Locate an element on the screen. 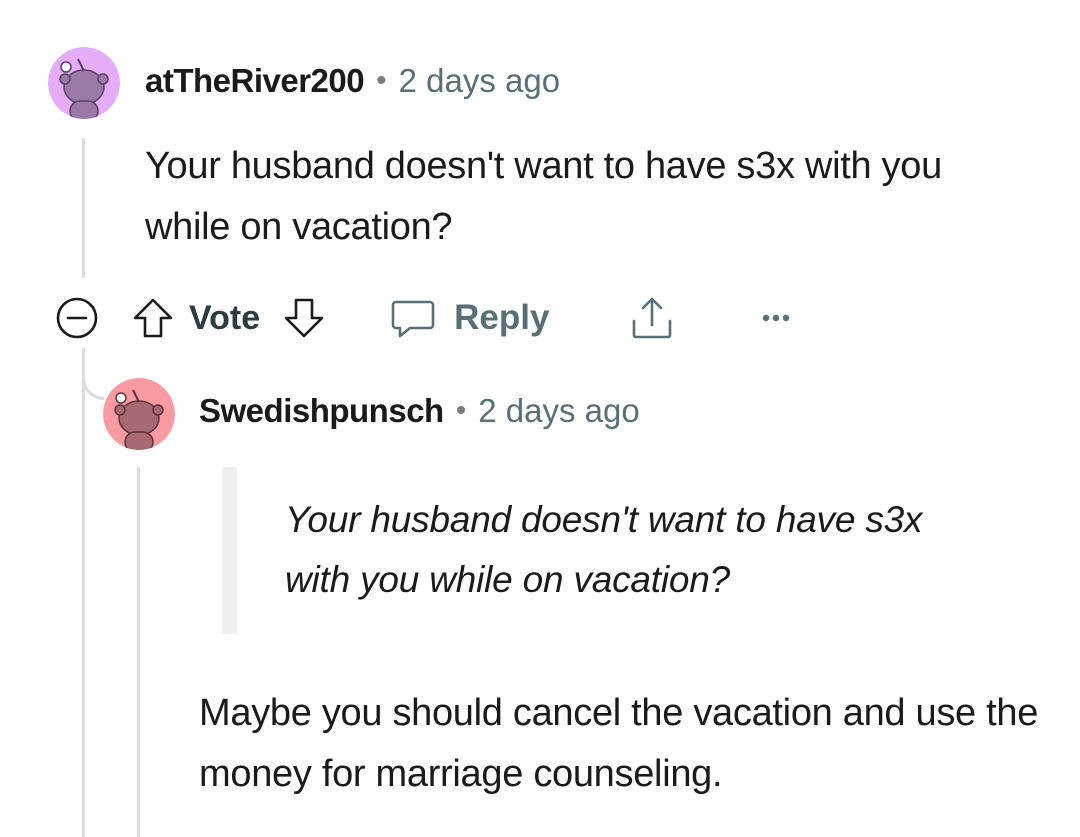  share-icon is located at coordinates (652, 318).